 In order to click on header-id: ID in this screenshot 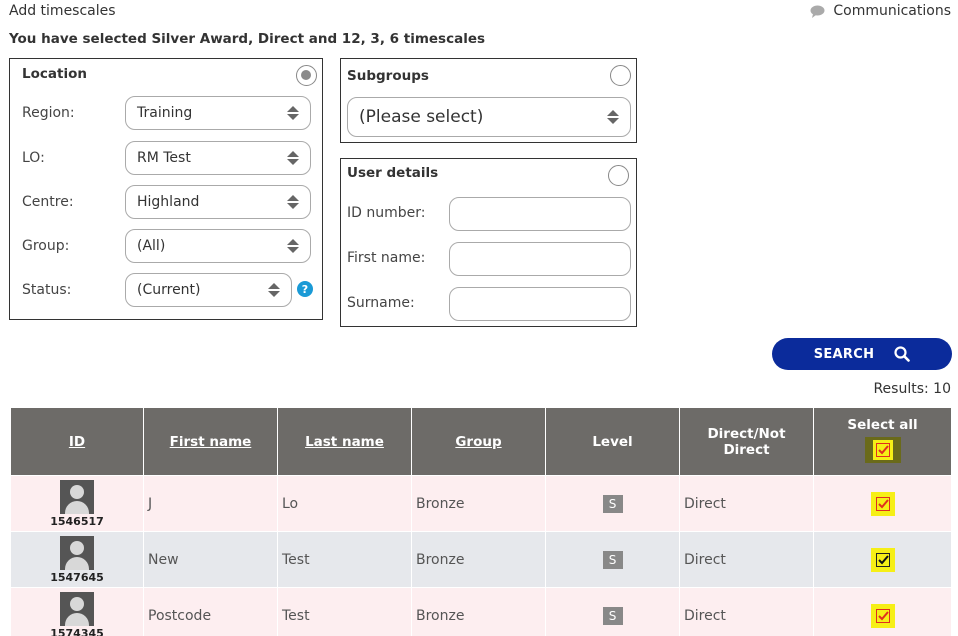, I will do `click(77, 441)`.